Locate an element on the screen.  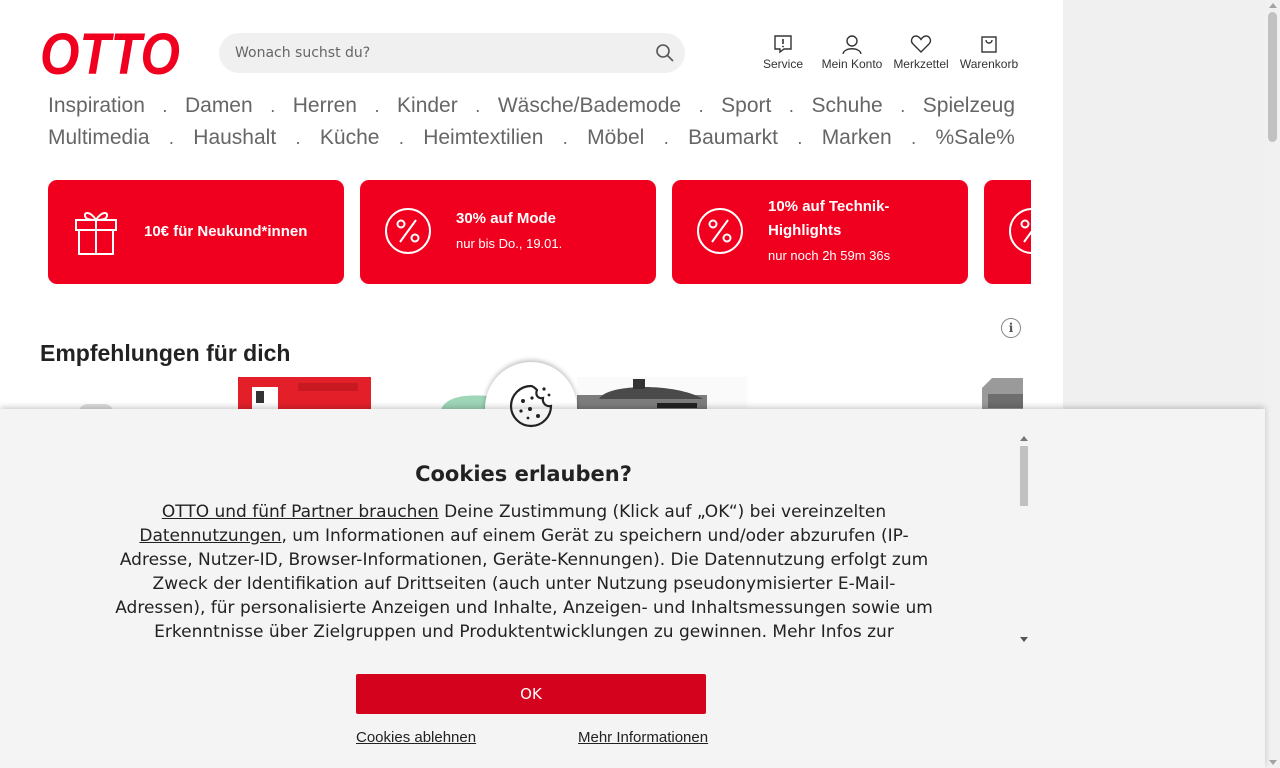
ok-button: OK is located at coordinates (531, 694).